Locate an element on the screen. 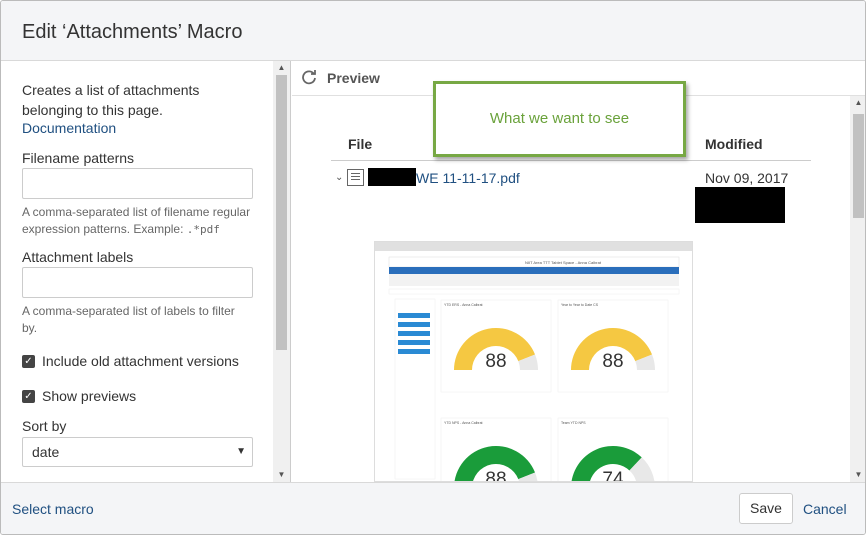 This screenshot has height=535, width=866. attachment-file-link: WE 11-11-17.pdf is located at coordinates (468, 178).